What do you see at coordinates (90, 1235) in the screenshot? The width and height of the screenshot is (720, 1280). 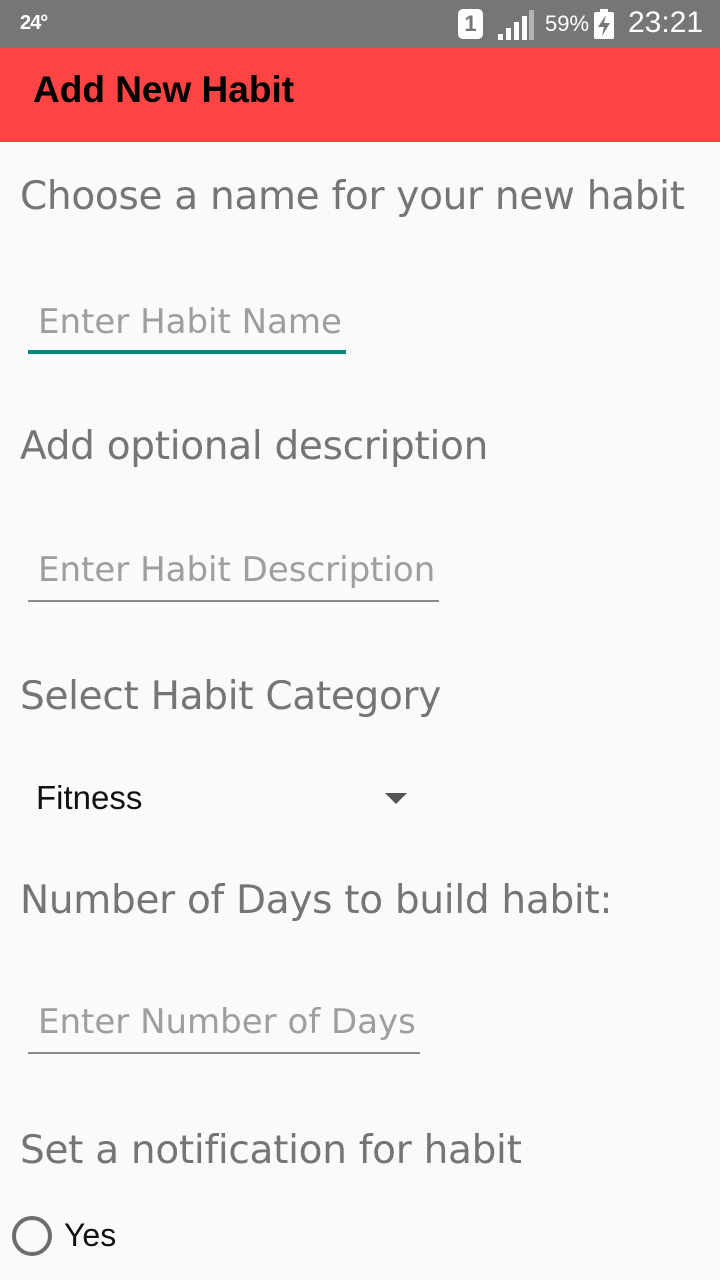 I see `notification-yes-label: Yes` at bounding box center [90, 1235].